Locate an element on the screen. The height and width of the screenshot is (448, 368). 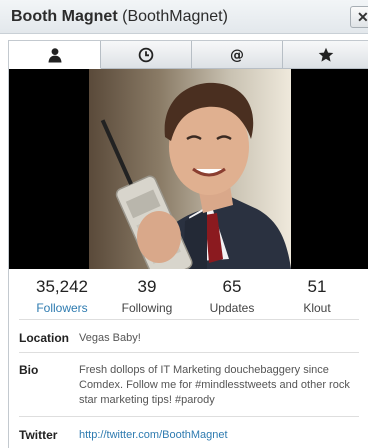
tab-profile is located at coordinates (55, 55).